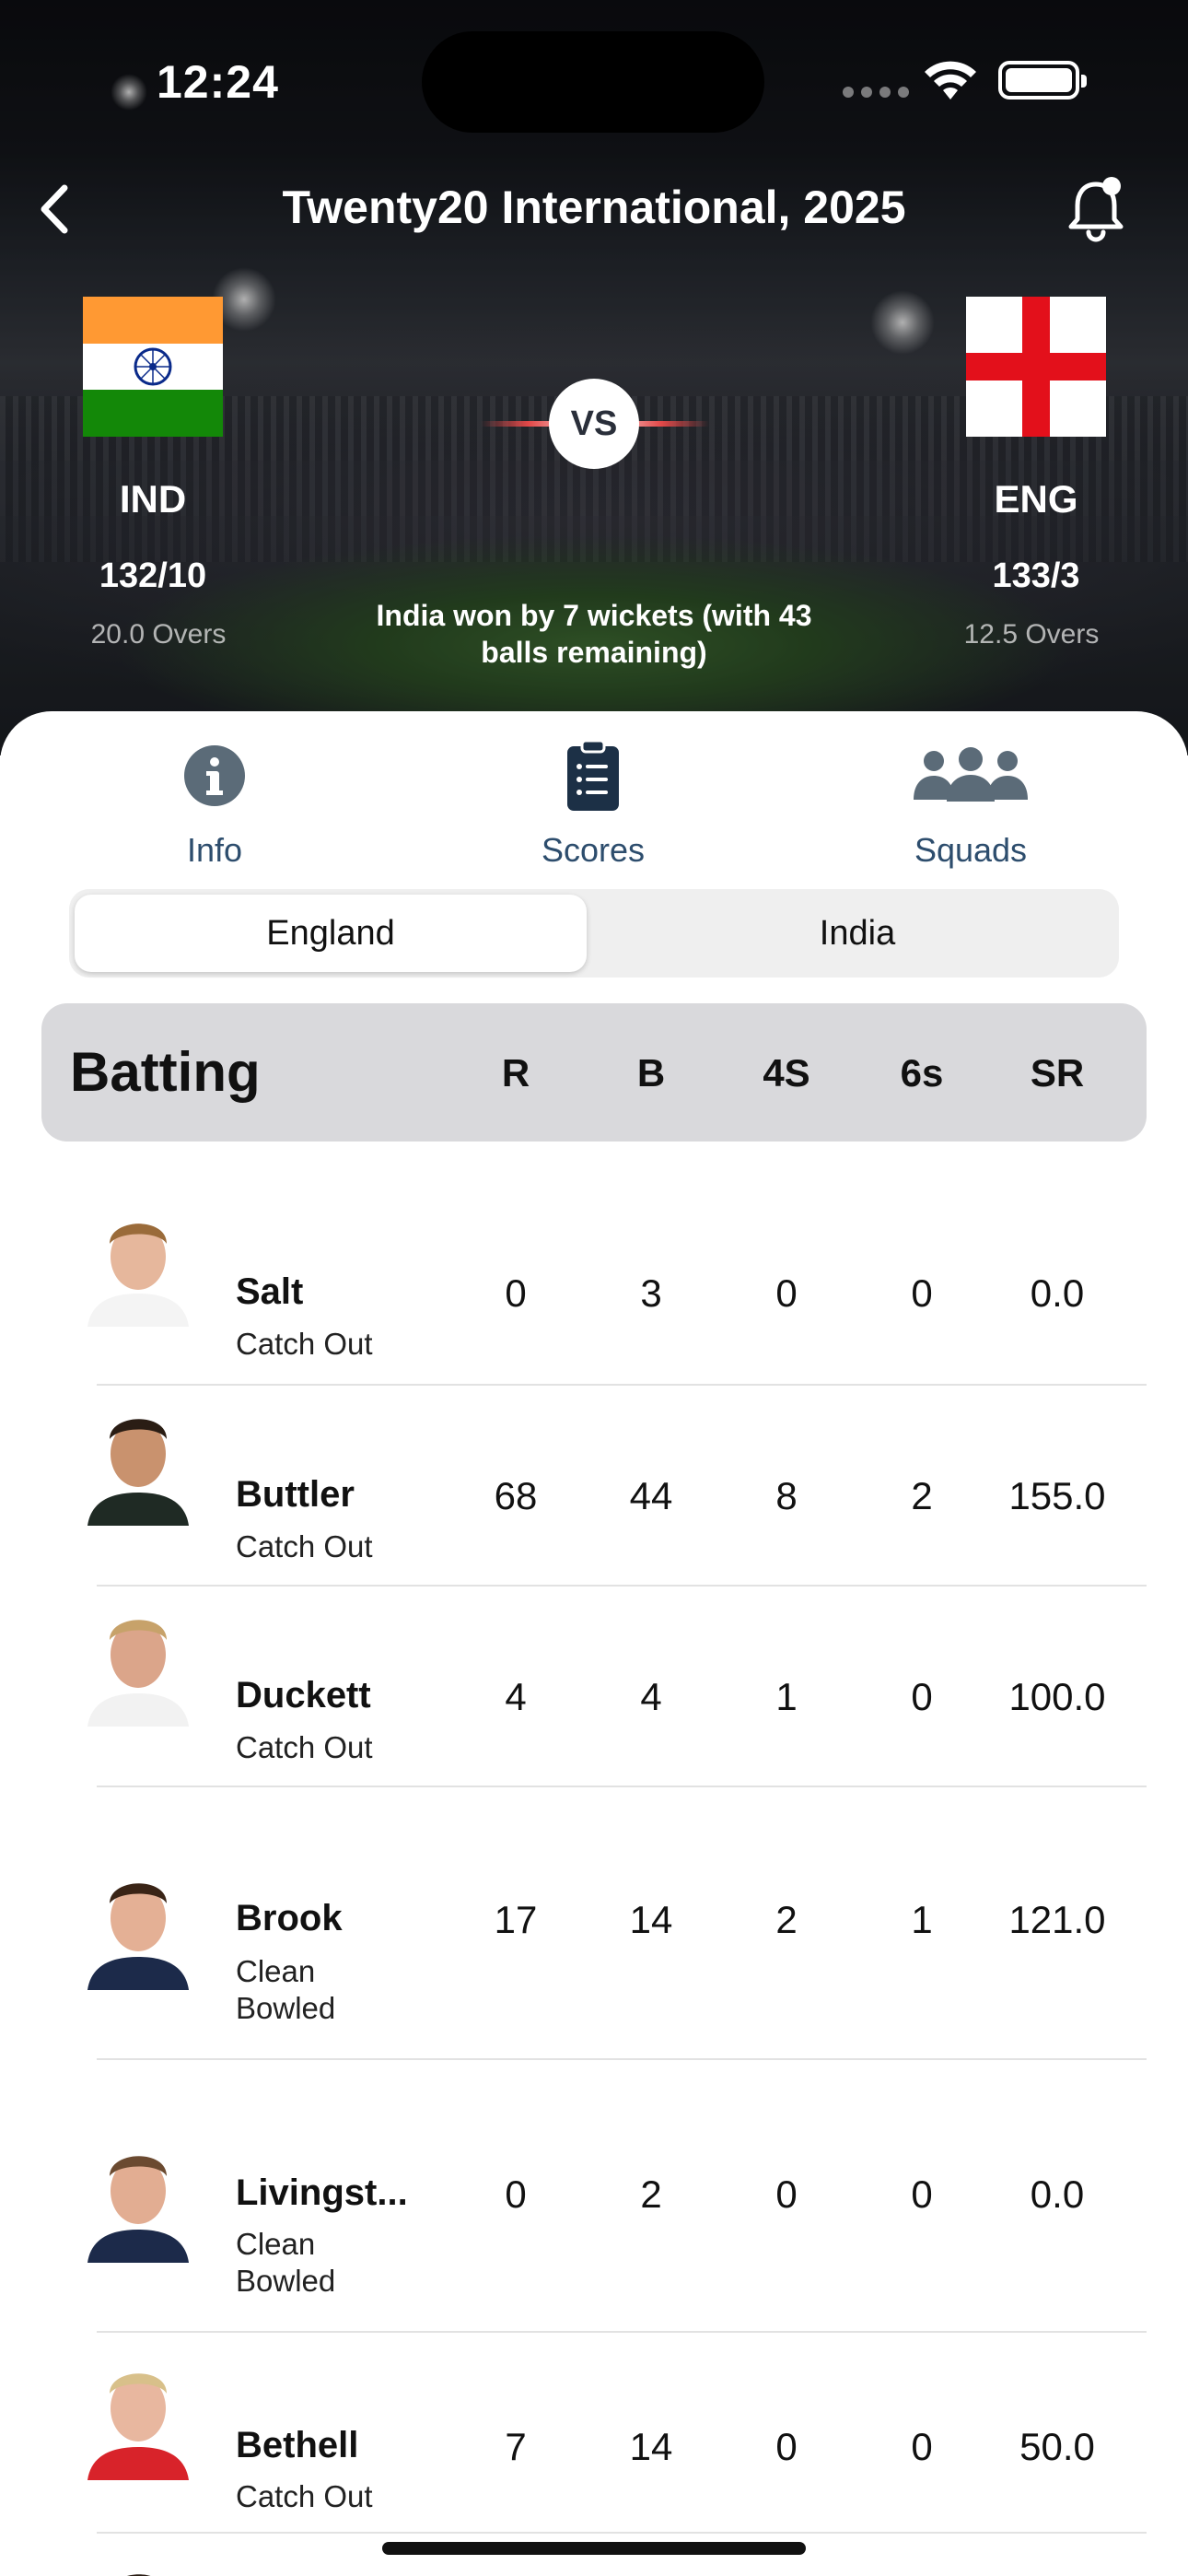  I want to click on batting-row: Livingst... Clean Bowled 0 2 0 0 0.0, so click(594, 2196).